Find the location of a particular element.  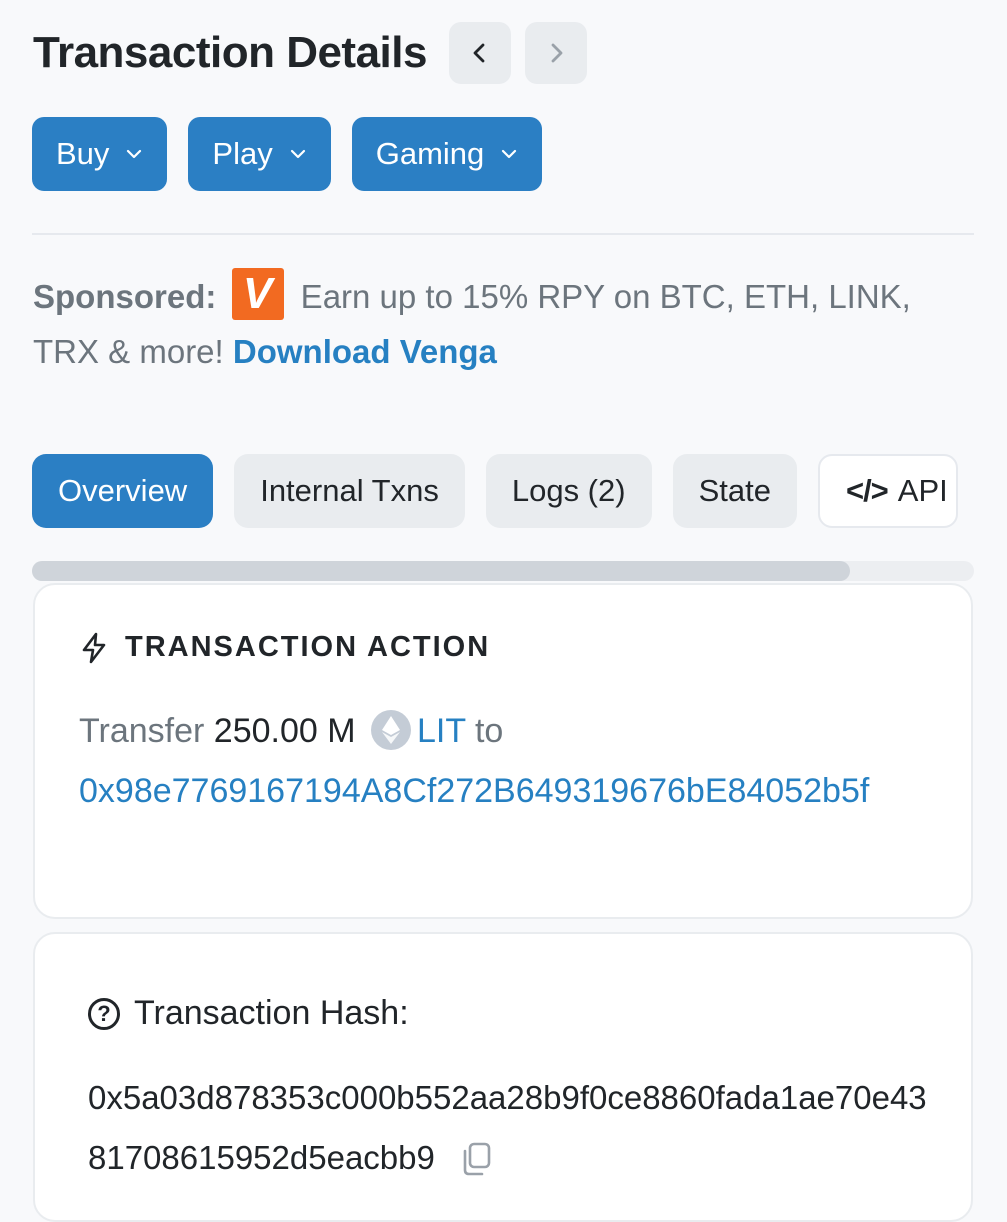

gaming-menu-button: Gaming is located at coordinates (447, 154).